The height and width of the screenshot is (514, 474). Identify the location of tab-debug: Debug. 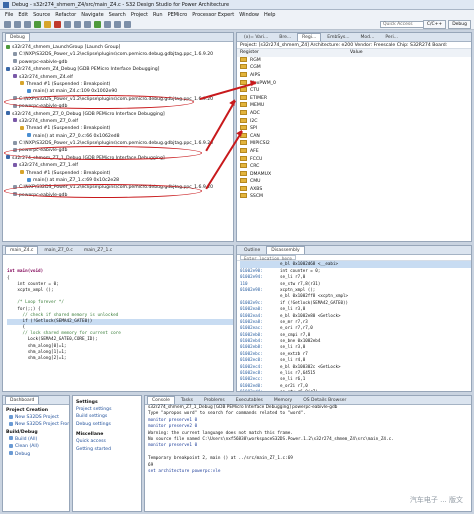
(17, 37).